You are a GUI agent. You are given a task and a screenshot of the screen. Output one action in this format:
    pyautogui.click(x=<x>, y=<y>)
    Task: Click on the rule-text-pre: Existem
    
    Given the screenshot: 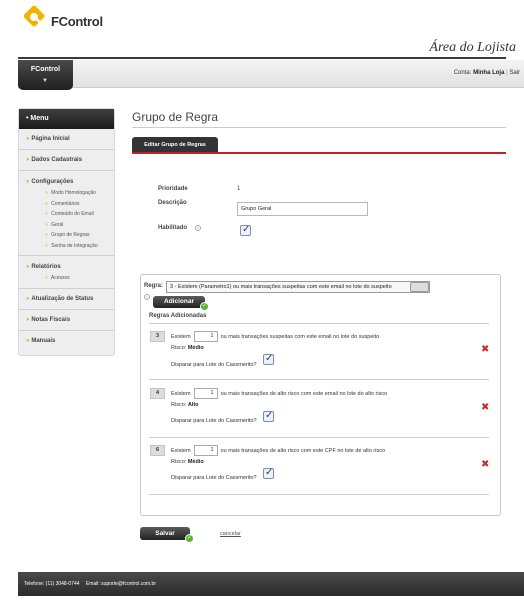 What is the action you would take?
    pyautogui.click(x=181, y=336)
    